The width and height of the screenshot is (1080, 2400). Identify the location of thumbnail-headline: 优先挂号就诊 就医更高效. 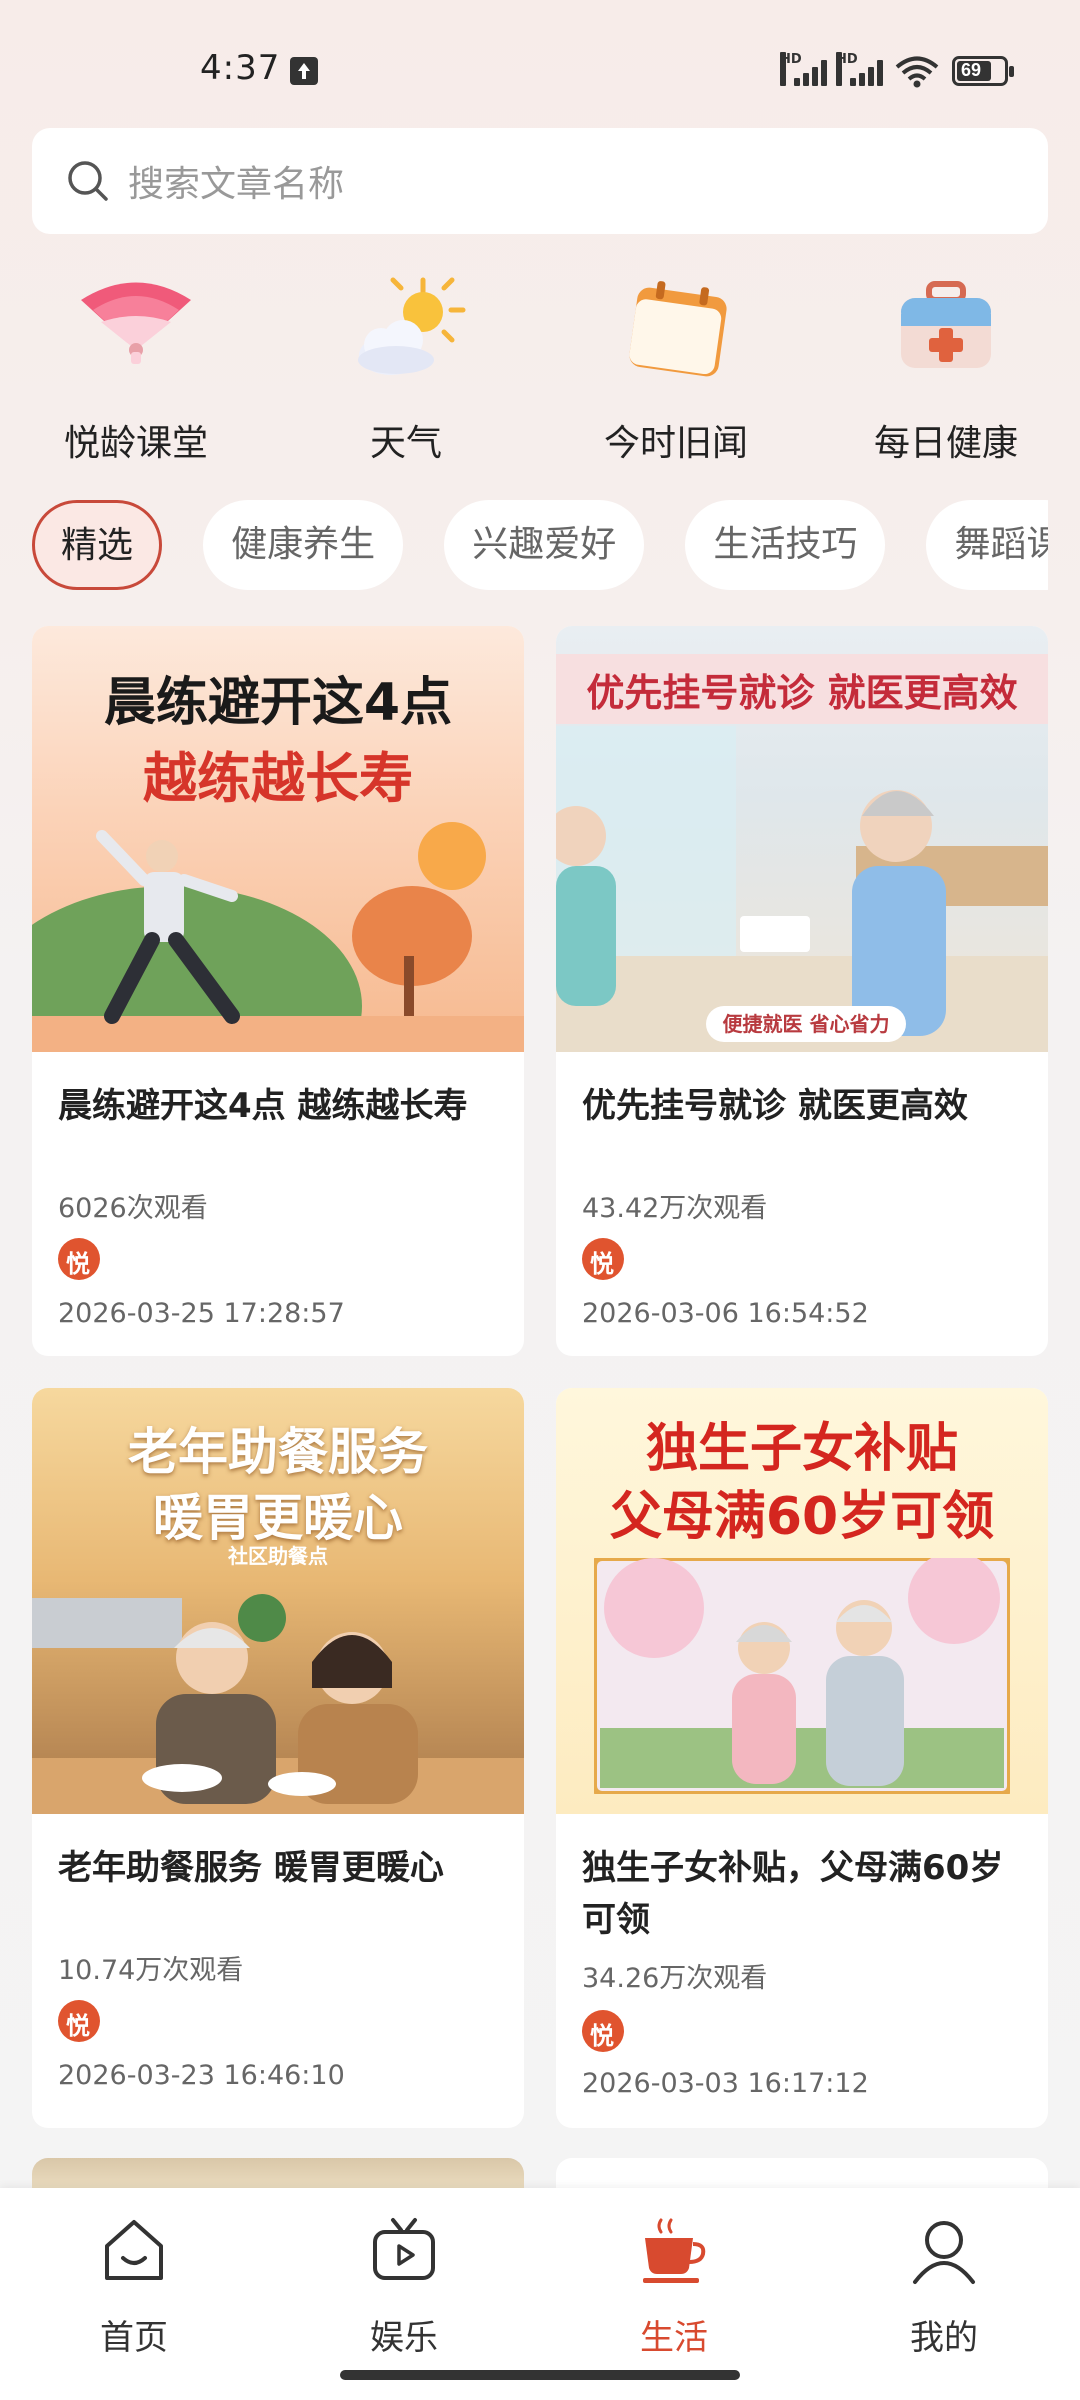
(802, 693).